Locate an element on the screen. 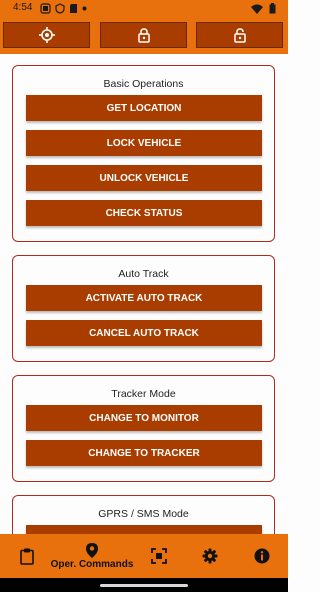 Image resolution: width=320 pixels, height=592 pixels. unlock-button is located at coordinates (239, 35).